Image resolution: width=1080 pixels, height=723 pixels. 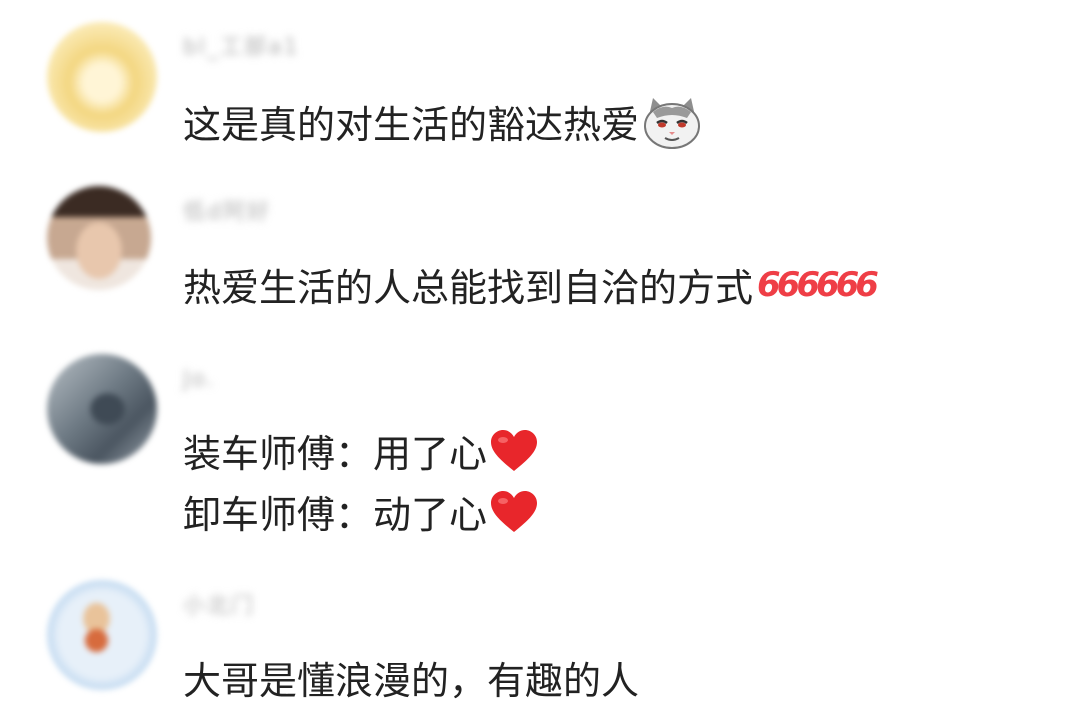 What do you see at coordinates (672, 127) in the screenshot?
I see `cat-face-emoji` at bounding box center [672, 127].